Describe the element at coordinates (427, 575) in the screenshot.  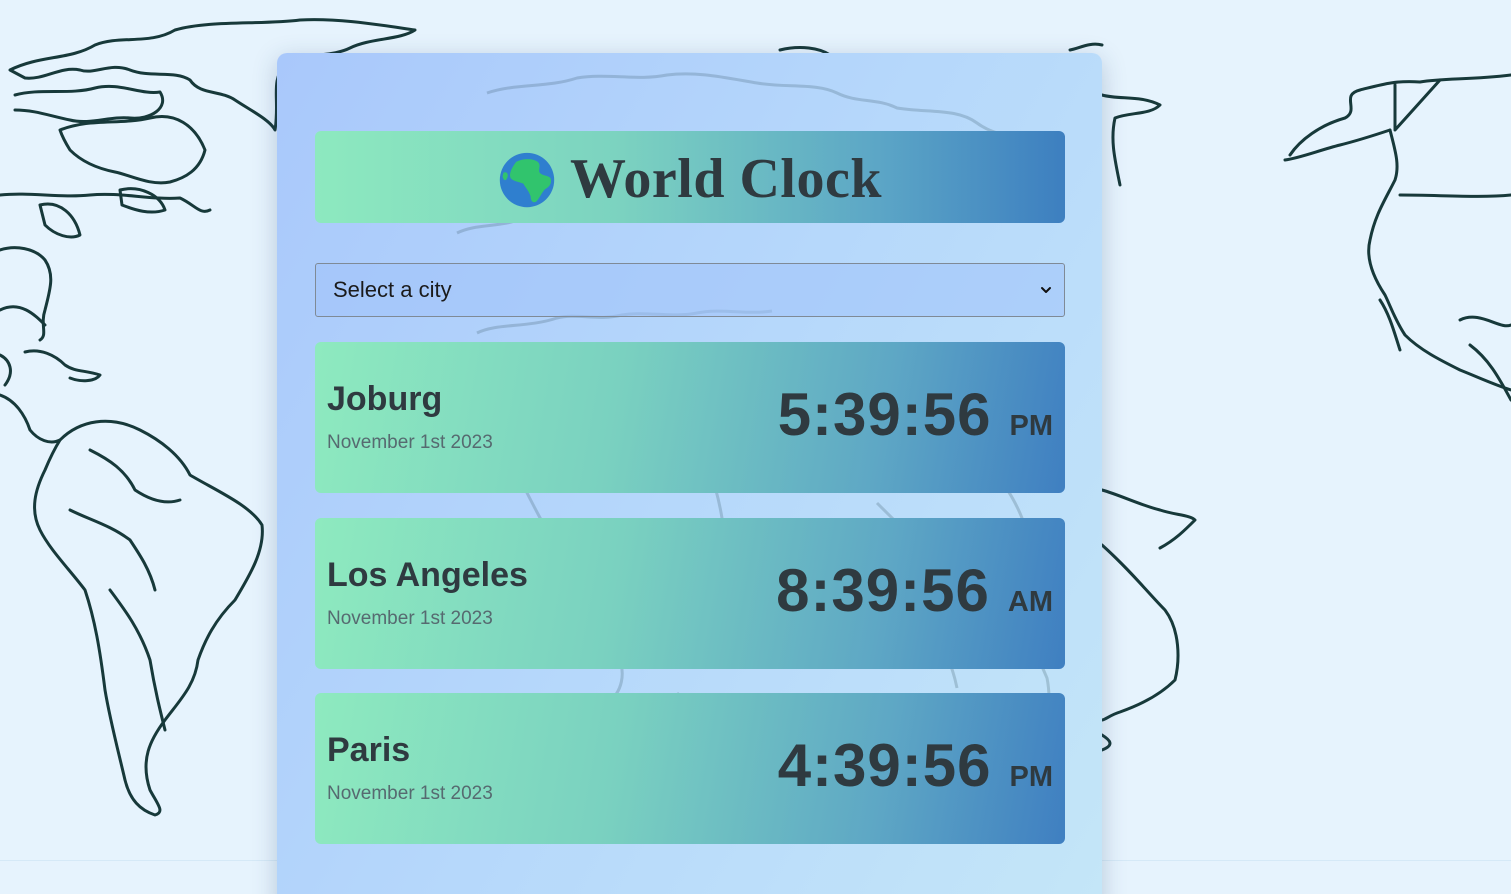
I see `city-name: Los Angeles` at that location.